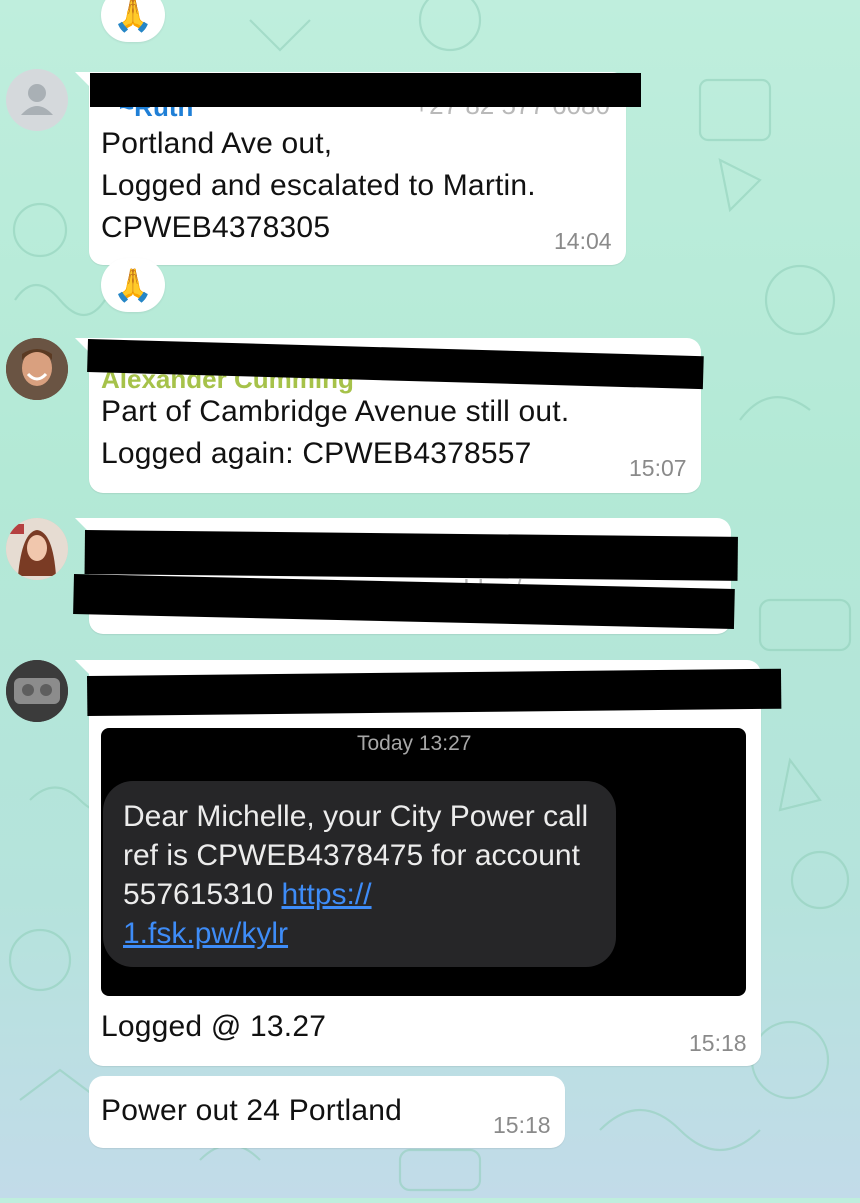 The height and width of the screenshot is (1203, 860). What do you see at coordinates (583, 241) in the screenshot?
I see `message-time: 14:04` at bounding box center [583, 241].